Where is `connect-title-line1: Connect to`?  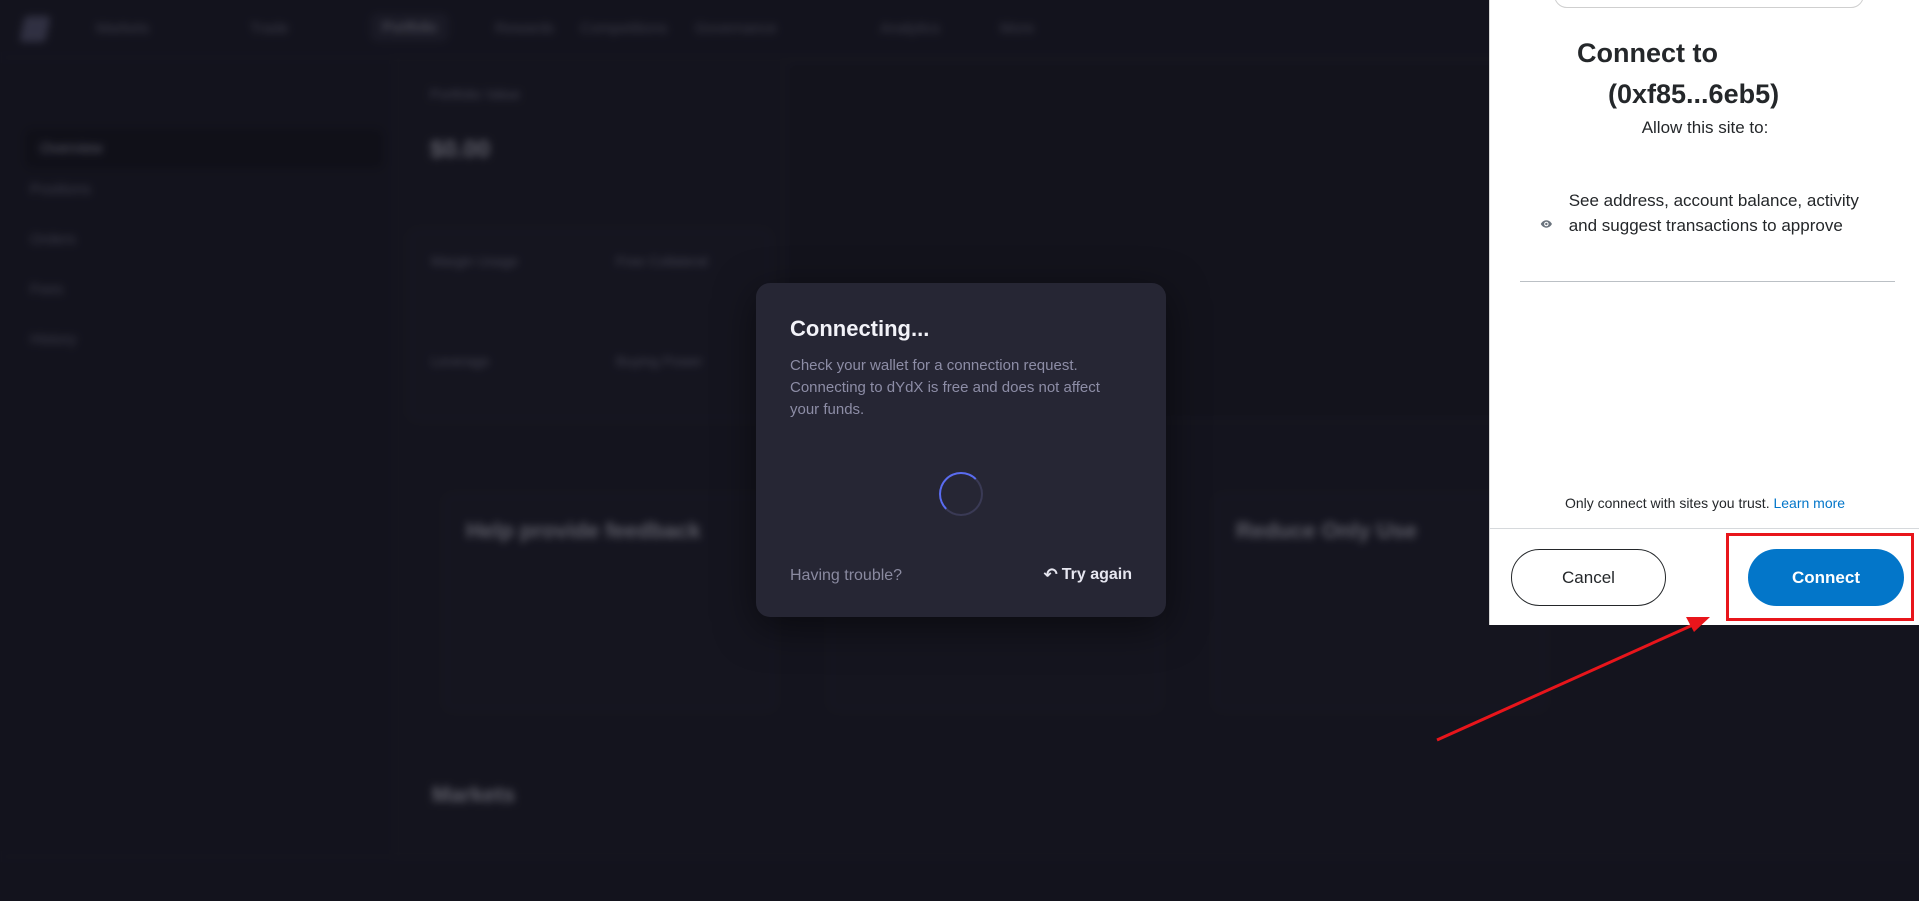
connect-title-line1: Connect to is located at coordinates (1647, 53).